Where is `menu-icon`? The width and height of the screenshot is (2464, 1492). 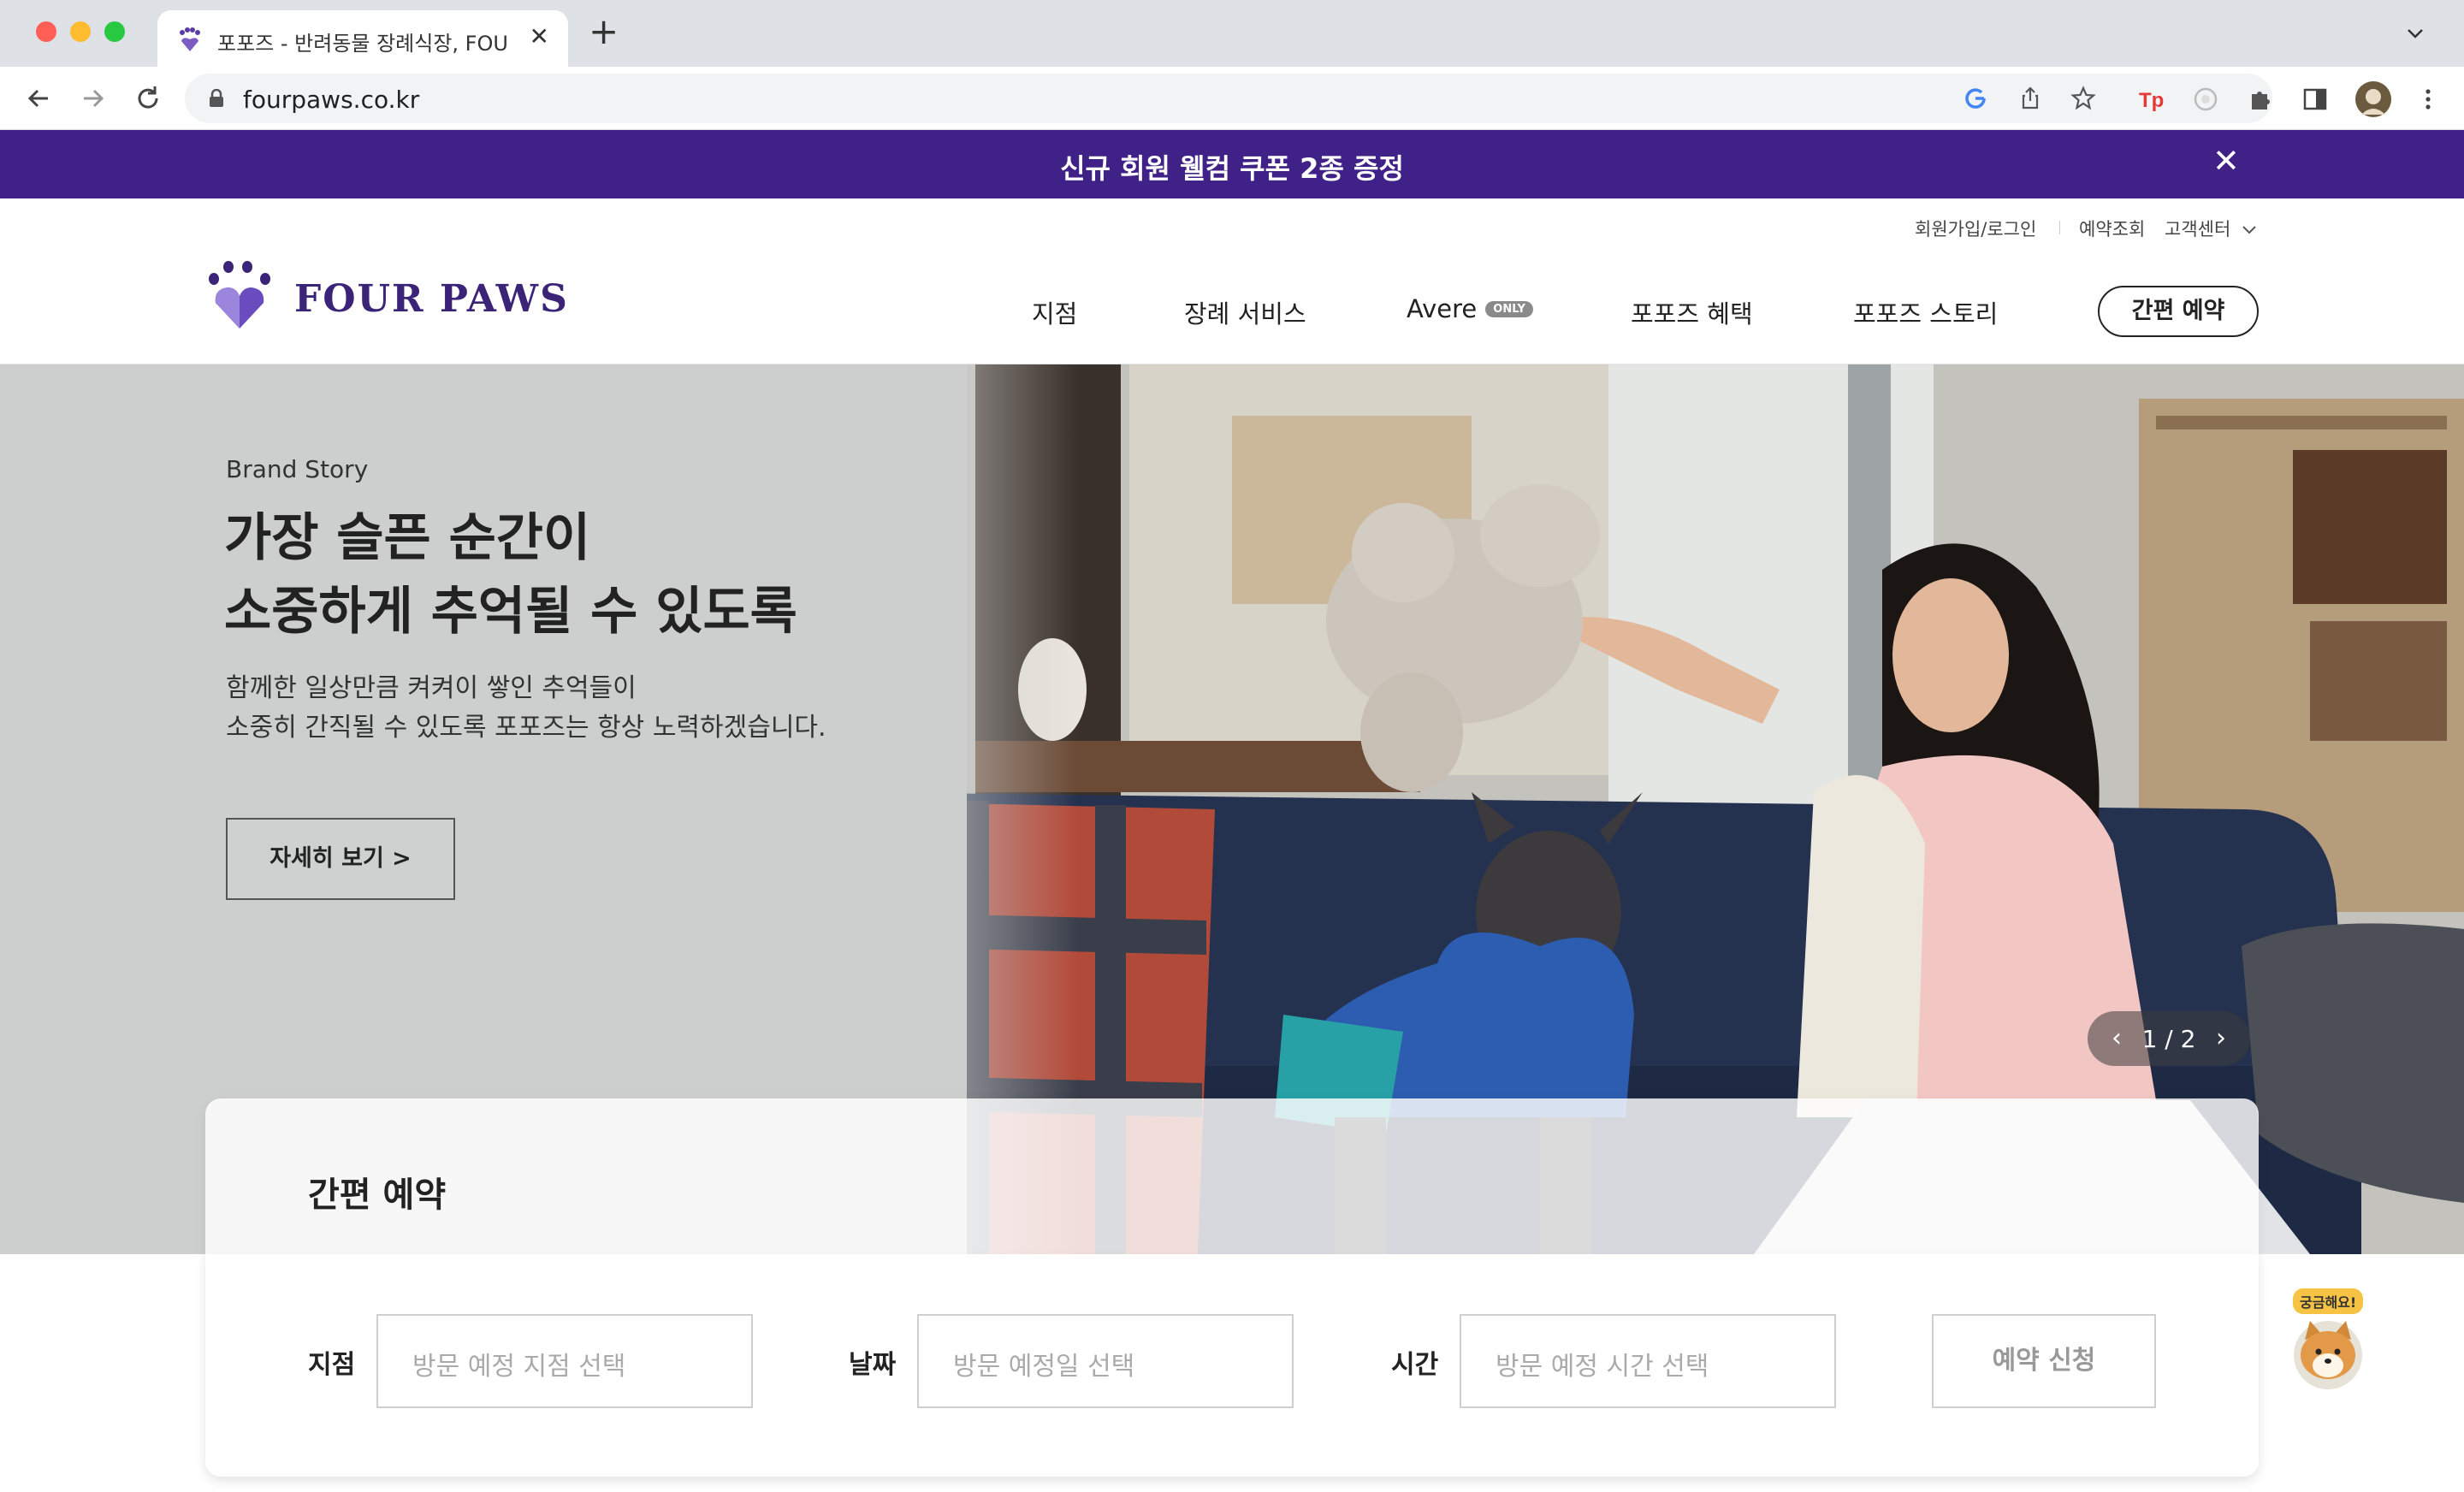 menu-icon is located at coordinates (2428, 99).